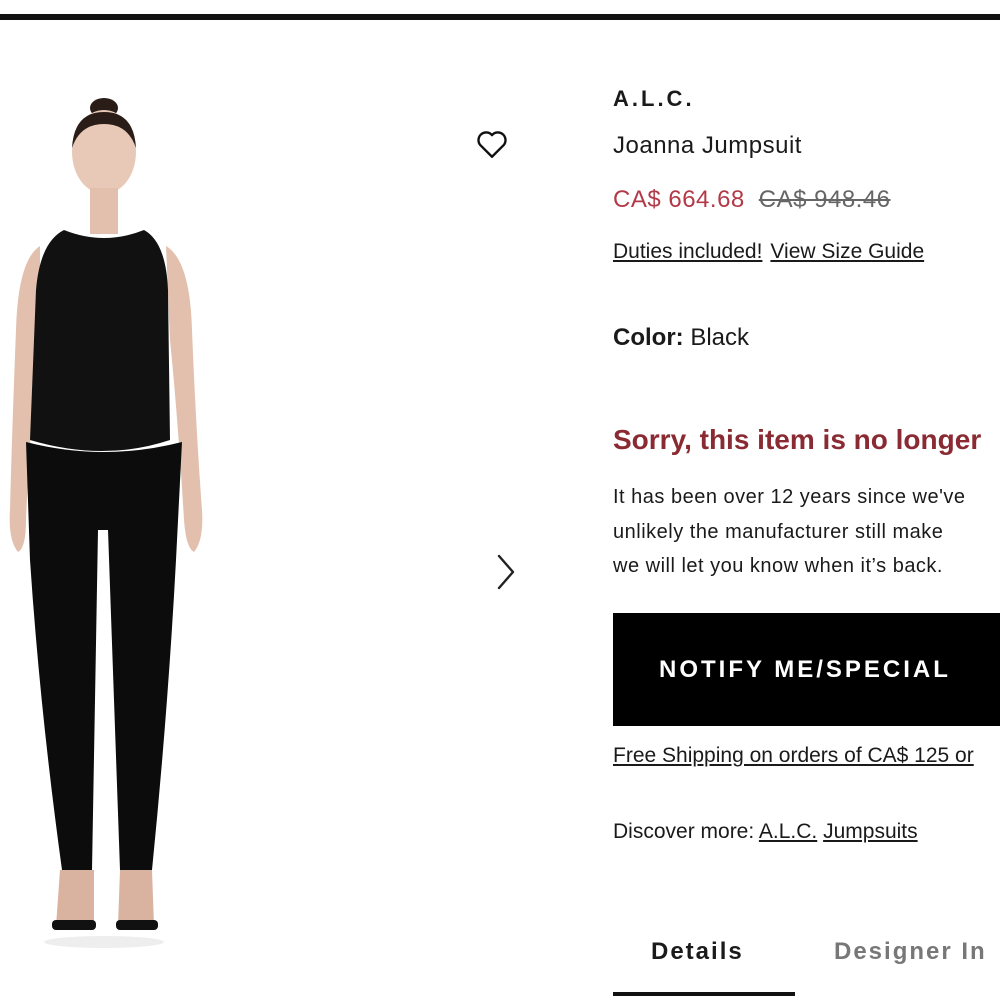 This screenshot has width=1000, height=1000. I want to click on unavailable-heading: Sorry, this item is no longer, so click(797, 439).